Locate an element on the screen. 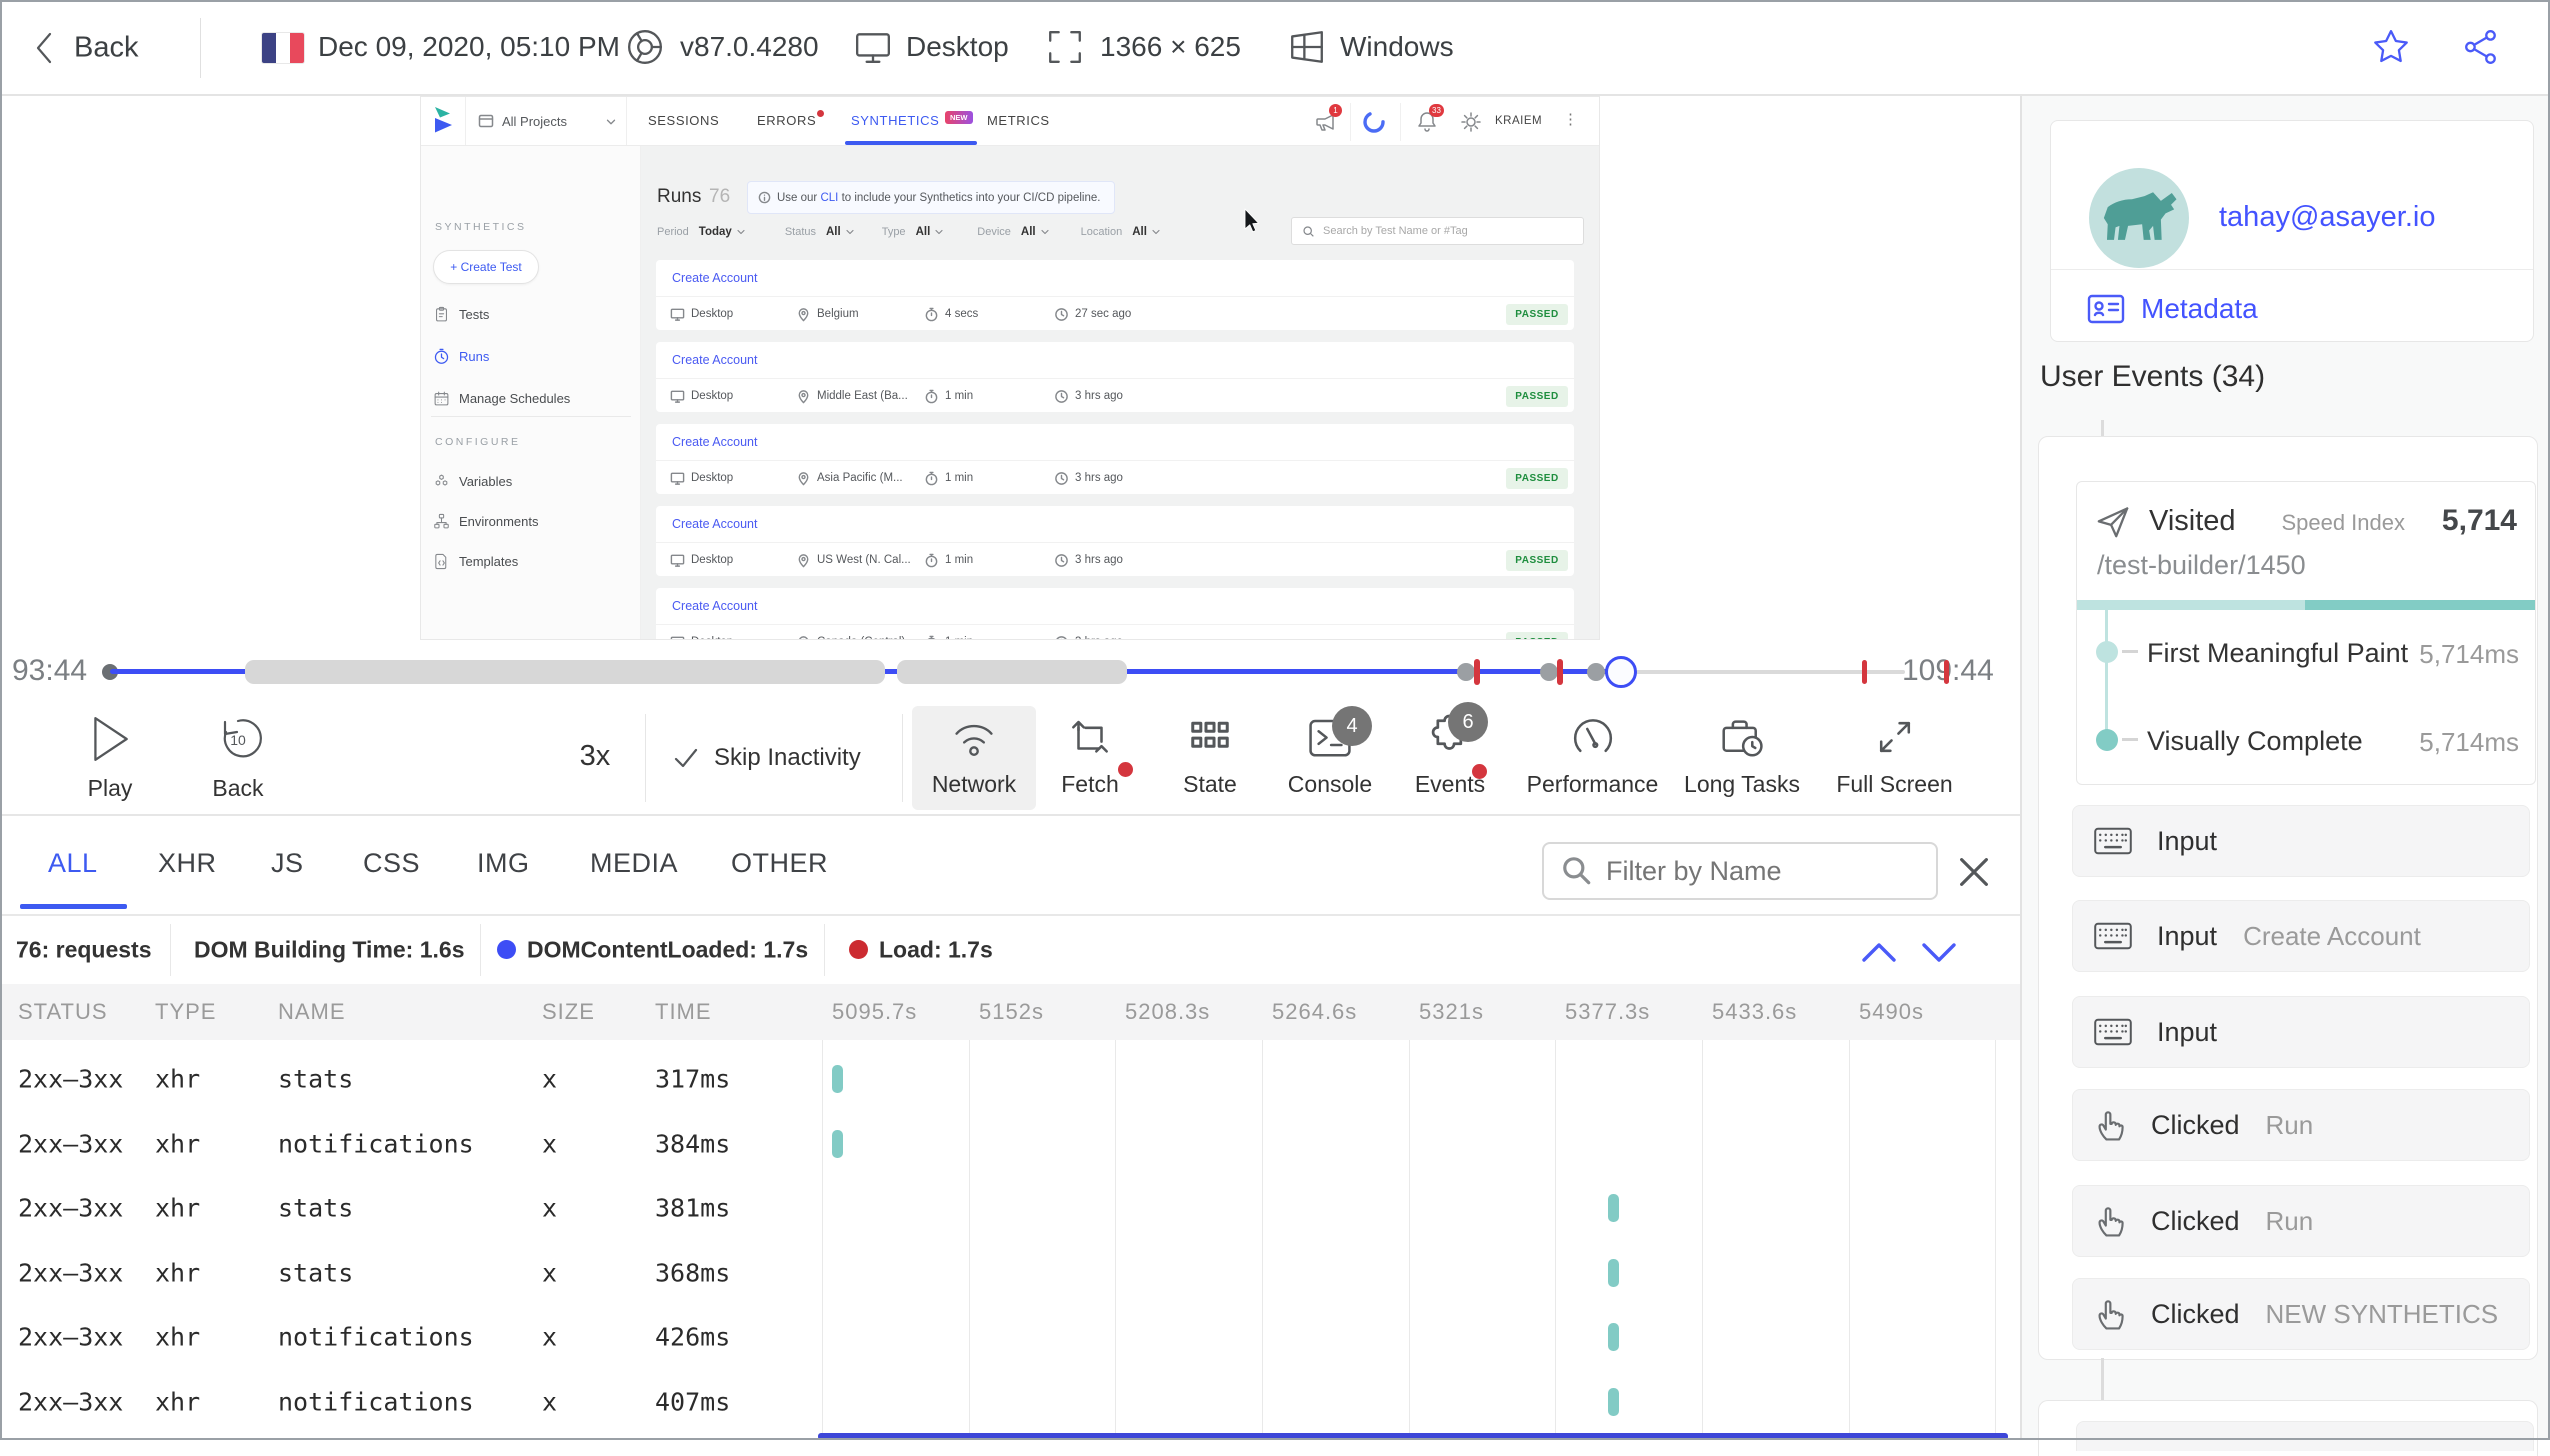 The height and width of the screenshot is (1456, 2550). table-row: 2xx–3xx xhr stats x 368ms is located at coordinates (1010, 1273).